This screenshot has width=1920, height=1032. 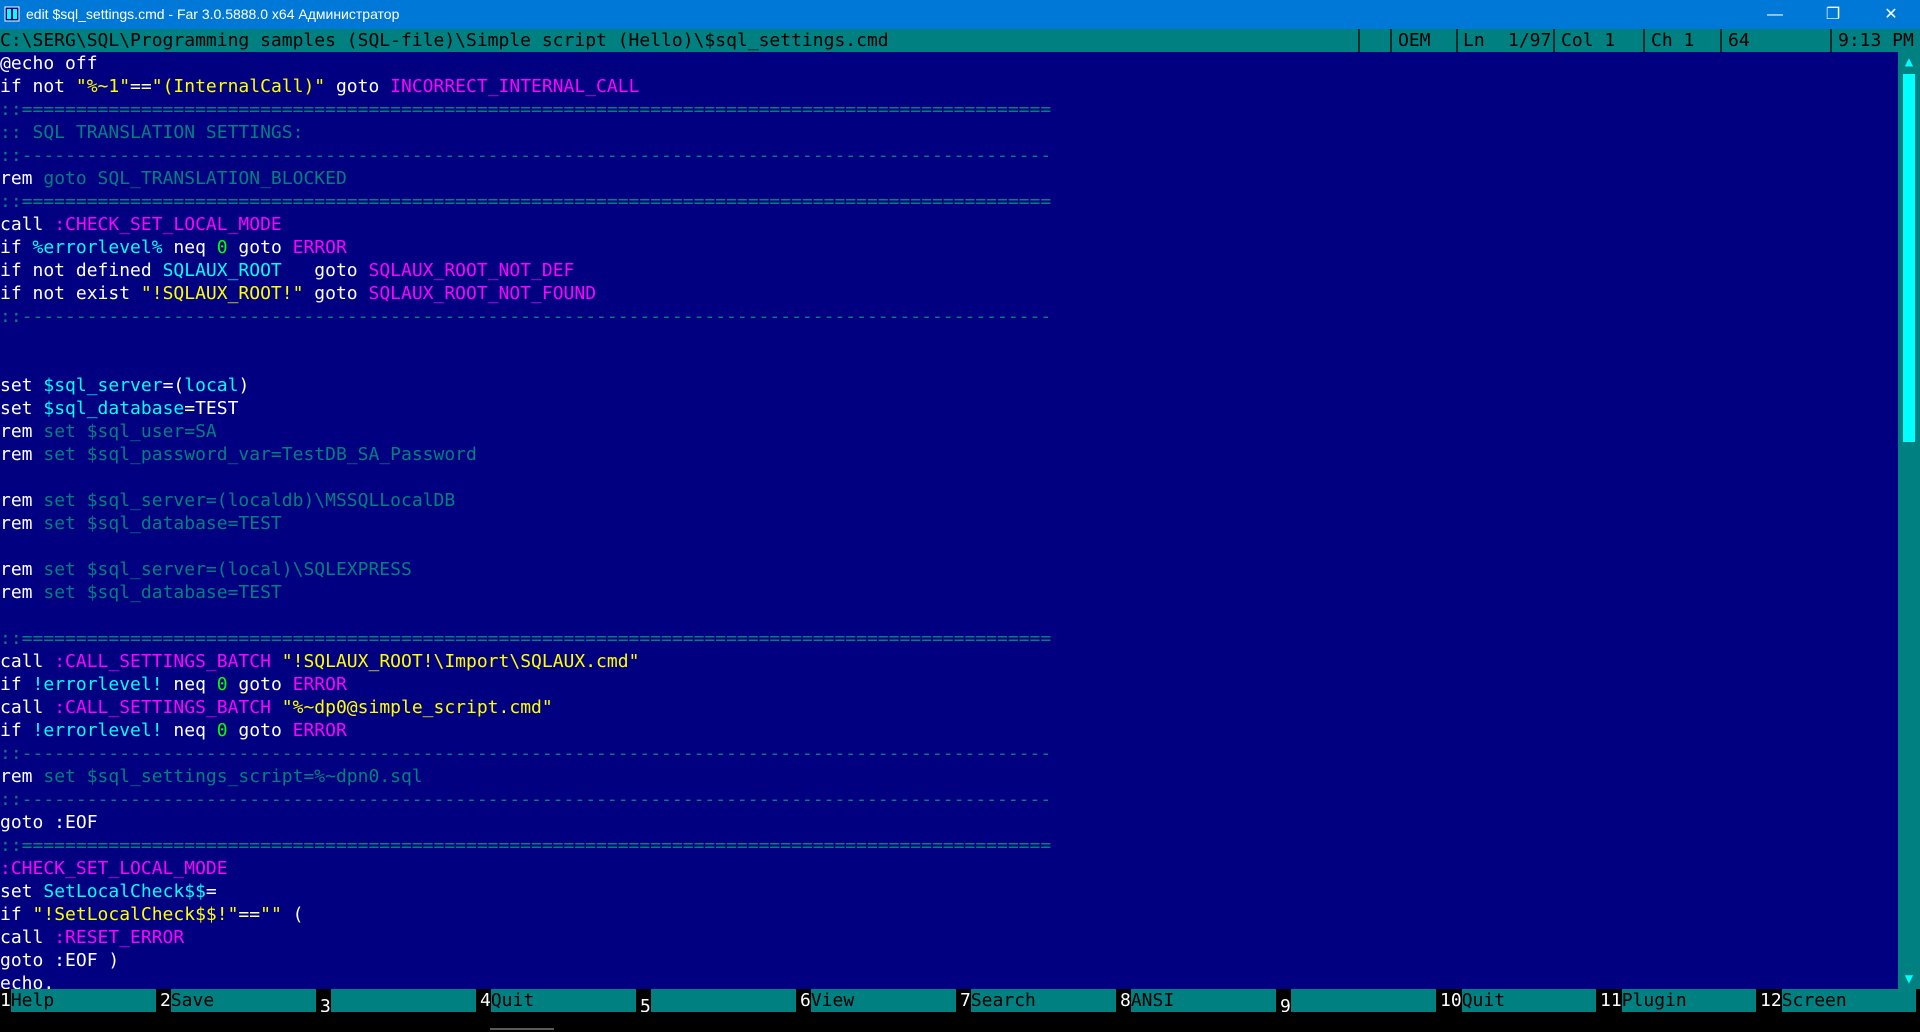 I want to click on fkey-7: 7Search, so click(x=1040, y=1000).